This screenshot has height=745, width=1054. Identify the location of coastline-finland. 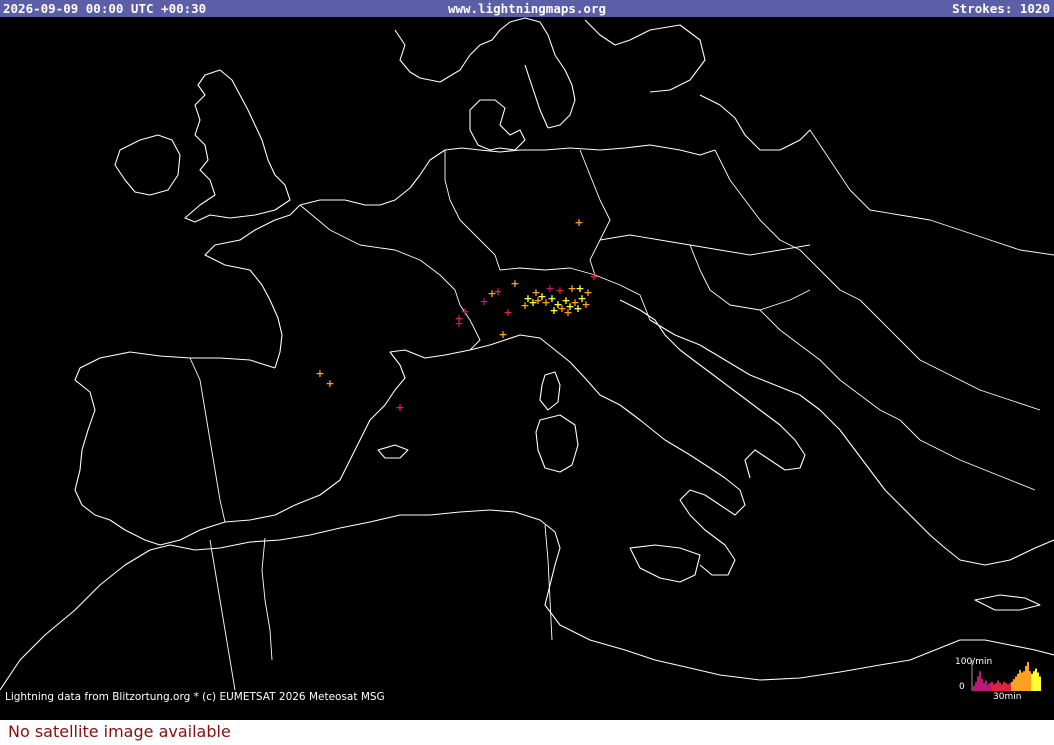
(645, 56).